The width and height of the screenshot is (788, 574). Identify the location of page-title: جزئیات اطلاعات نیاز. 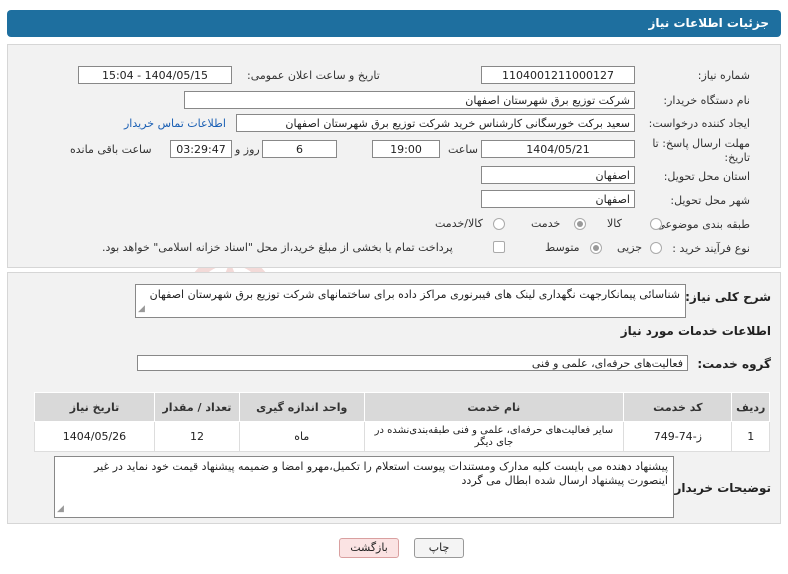
(708, 23).